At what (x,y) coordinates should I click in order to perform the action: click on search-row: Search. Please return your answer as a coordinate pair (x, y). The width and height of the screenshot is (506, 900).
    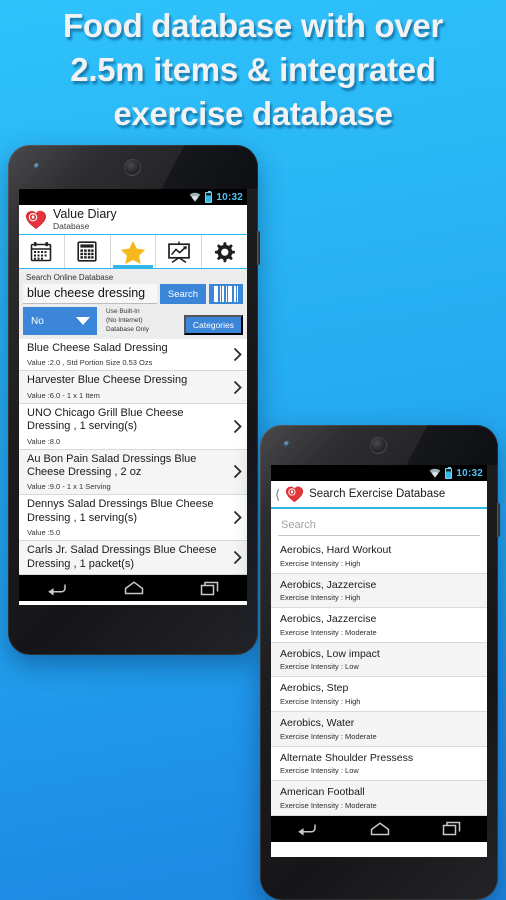
    Looking at the image, I should click on (133, 294).